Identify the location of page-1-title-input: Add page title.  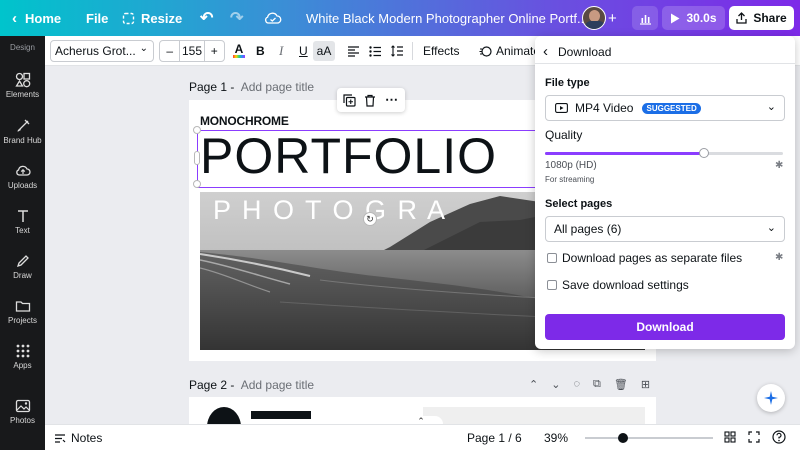
(277, 87).